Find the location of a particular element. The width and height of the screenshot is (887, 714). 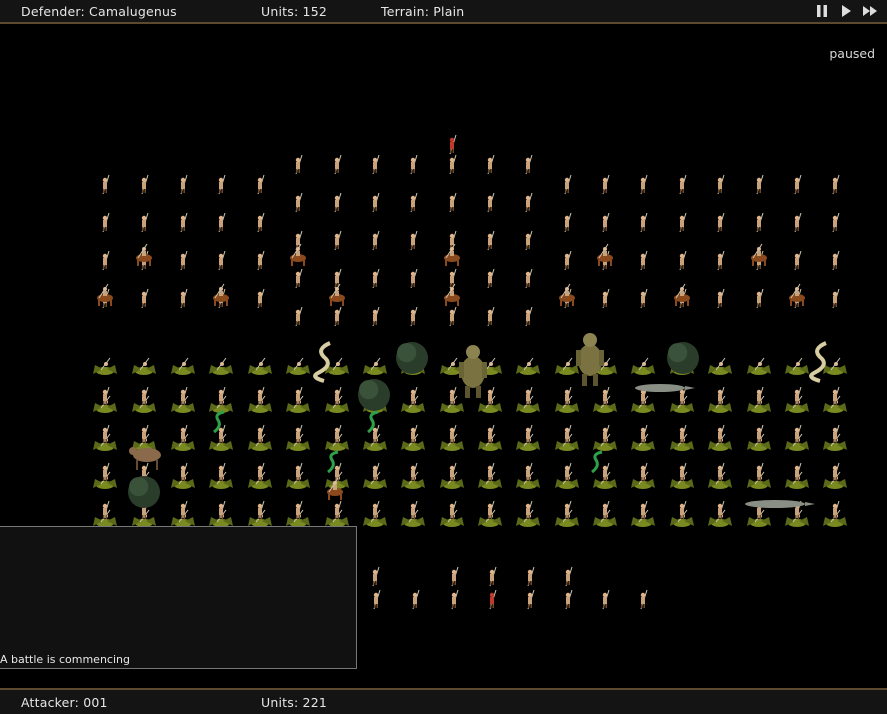

pause-icon is located at coordinates (822, 11).